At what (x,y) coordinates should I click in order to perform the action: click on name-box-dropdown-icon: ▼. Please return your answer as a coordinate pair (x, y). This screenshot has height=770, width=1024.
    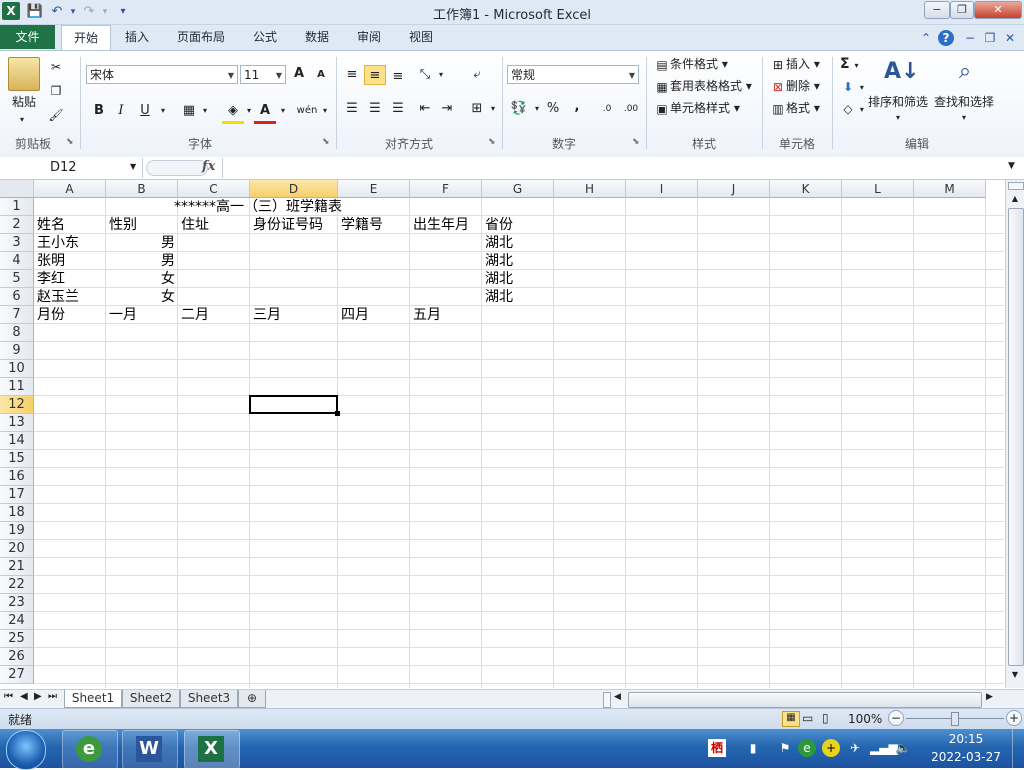
    Looking at the image, I should click on (133, 166).